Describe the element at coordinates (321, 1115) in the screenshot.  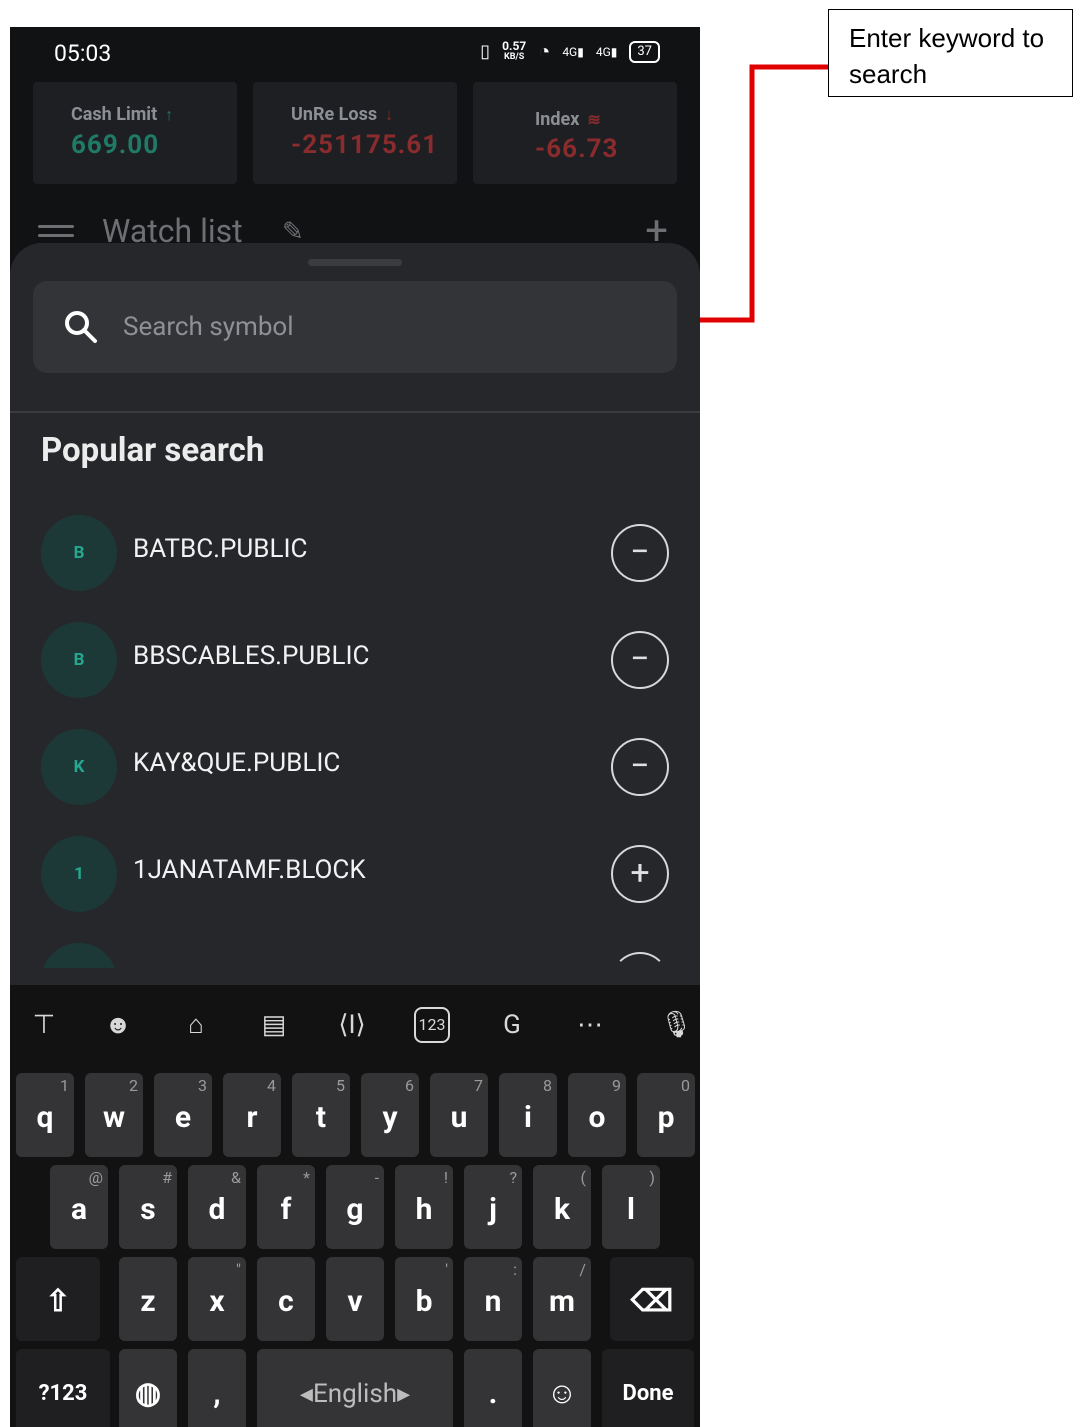
I see `key-t: t5` at that location.